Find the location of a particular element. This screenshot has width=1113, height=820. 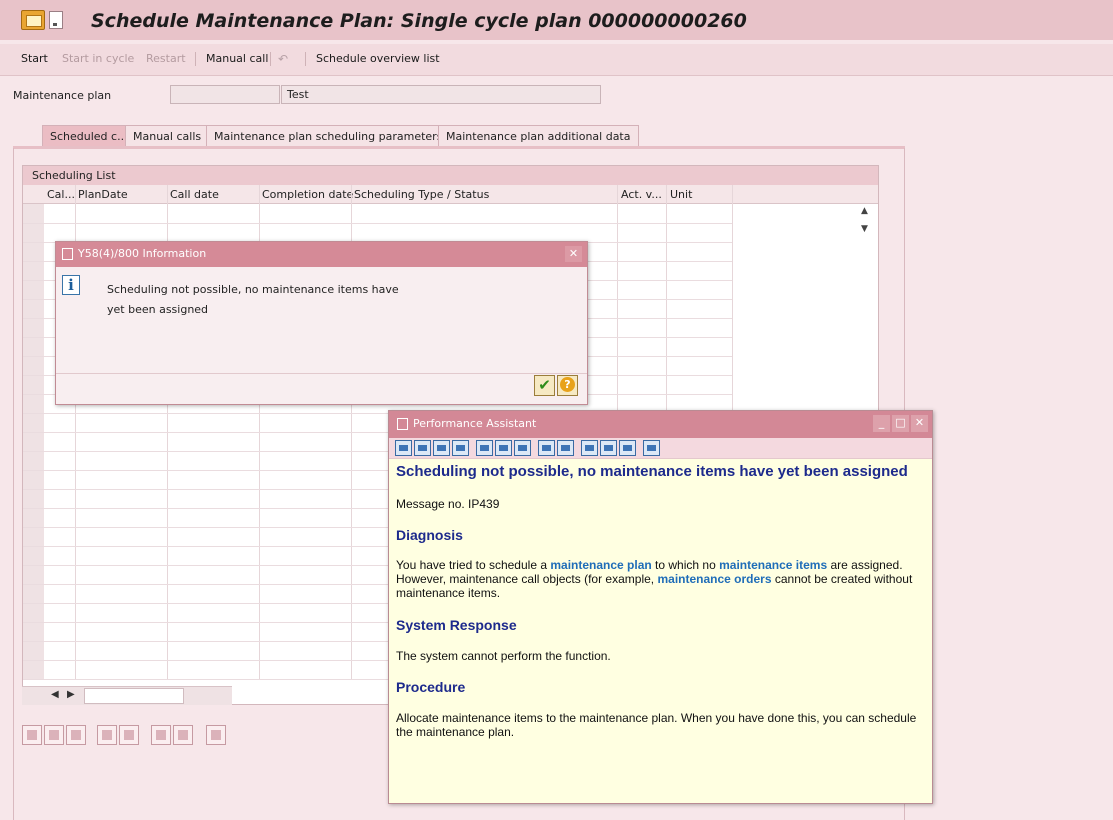

column-header-completion-date: Completion date is located at coordinates (307, 194).